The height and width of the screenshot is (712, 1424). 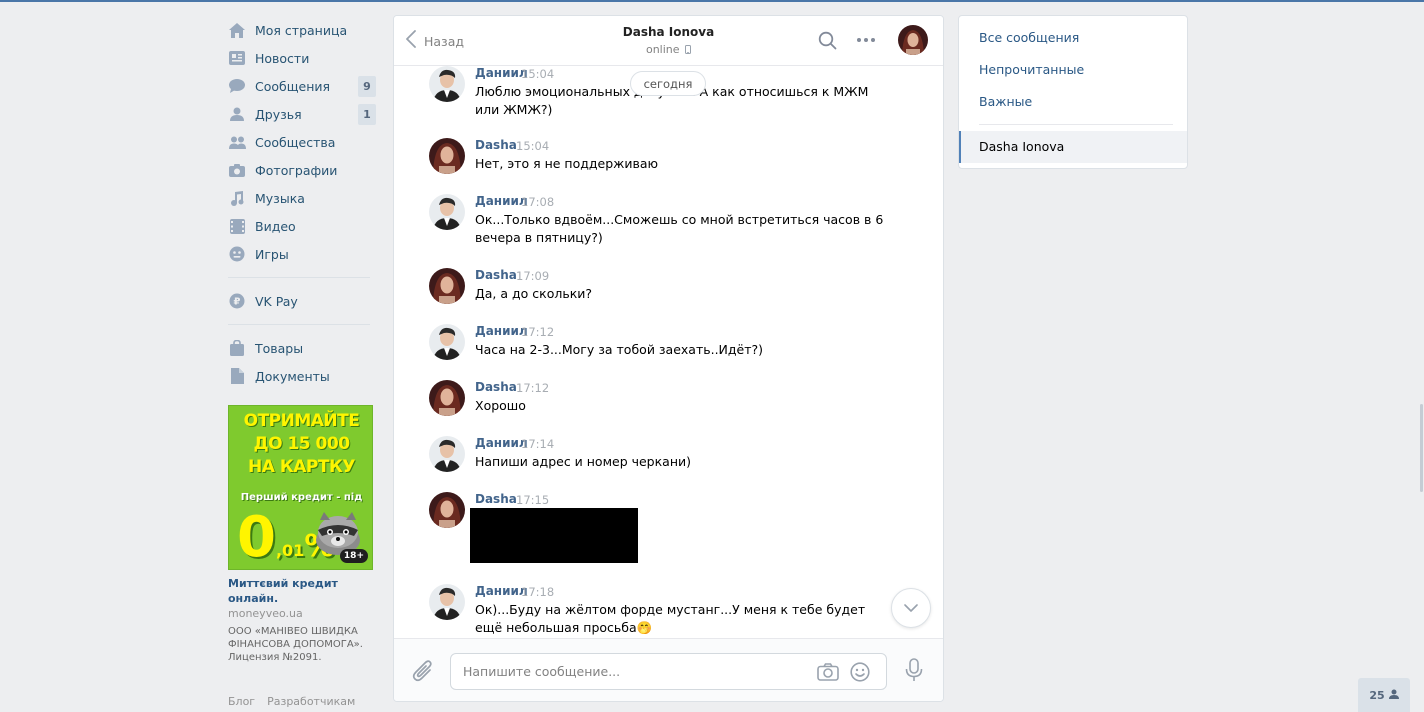 What do you see at coordinates (237, 58) in the screenshot?
I see `news-icon` at bounding box center [237, 58].